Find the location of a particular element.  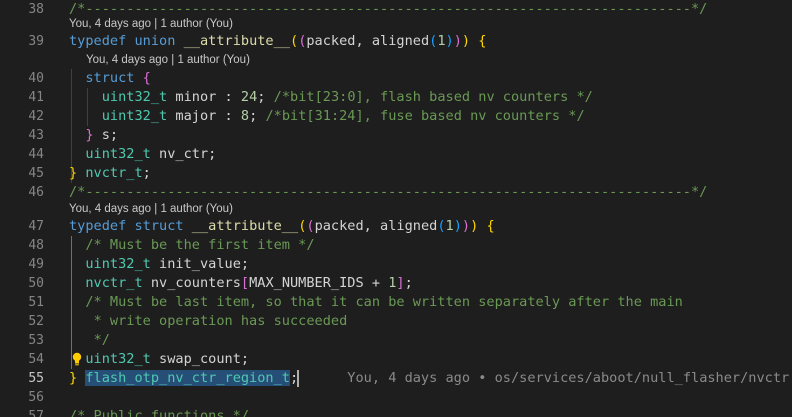

line-number: 48 is located at coordinates (36, 245).